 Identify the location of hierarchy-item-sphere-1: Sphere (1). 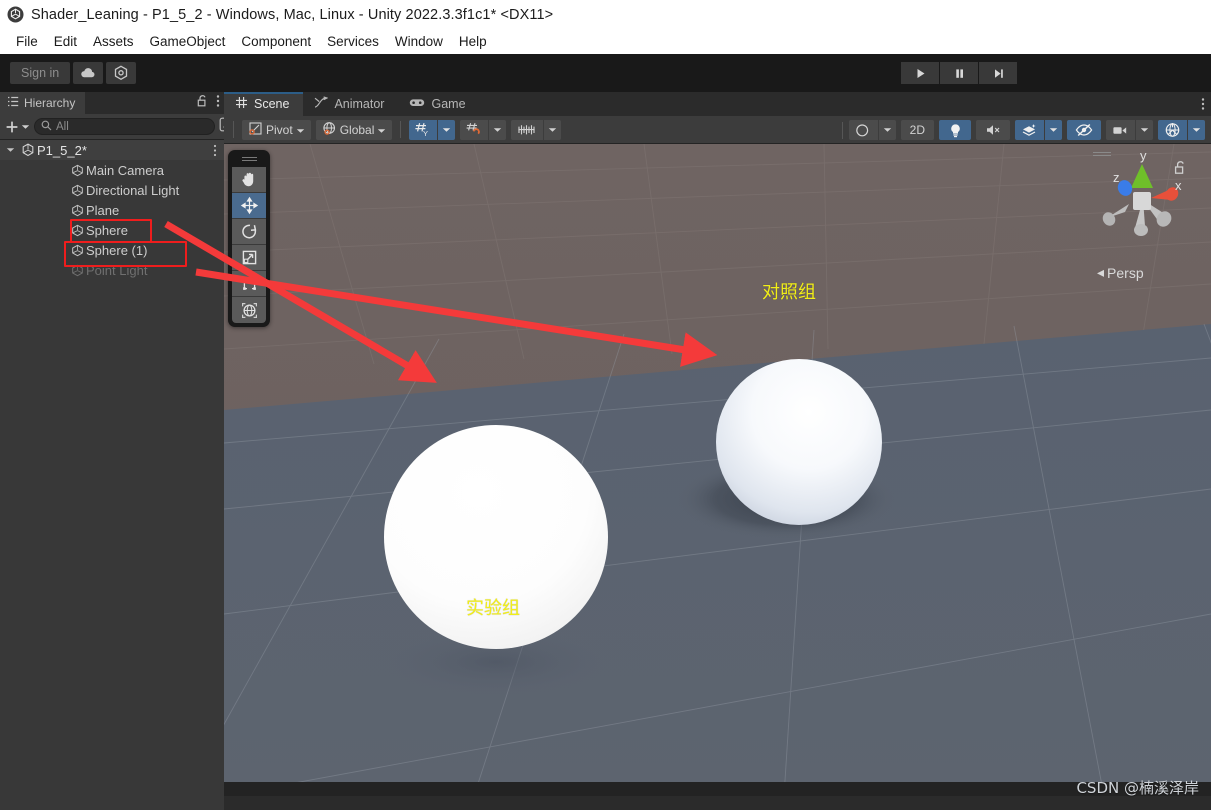
(112, 250).